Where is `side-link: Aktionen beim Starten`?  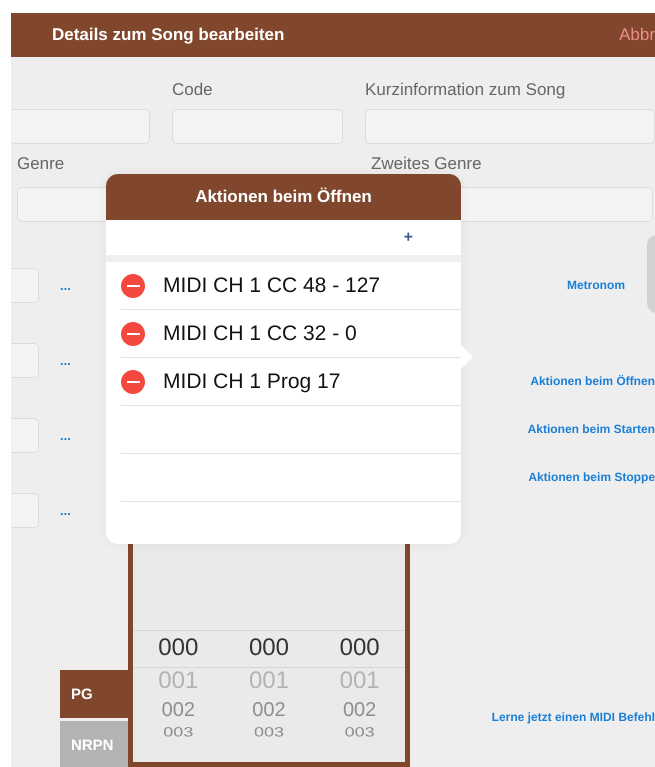 side-link: Aktionen beim Starten is located at coordinates (591, 429).